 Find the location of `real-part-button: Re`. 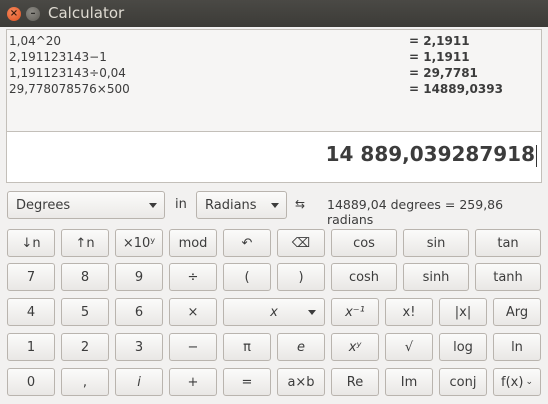

real-part-button: Re is located at coordinates (355, 382).